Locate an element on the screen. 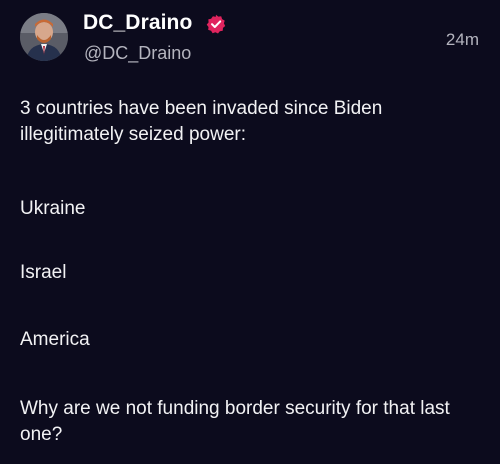 This screenshot has width=500, height=464. post-timestamp: 24m is located at coordinates (462, 40).